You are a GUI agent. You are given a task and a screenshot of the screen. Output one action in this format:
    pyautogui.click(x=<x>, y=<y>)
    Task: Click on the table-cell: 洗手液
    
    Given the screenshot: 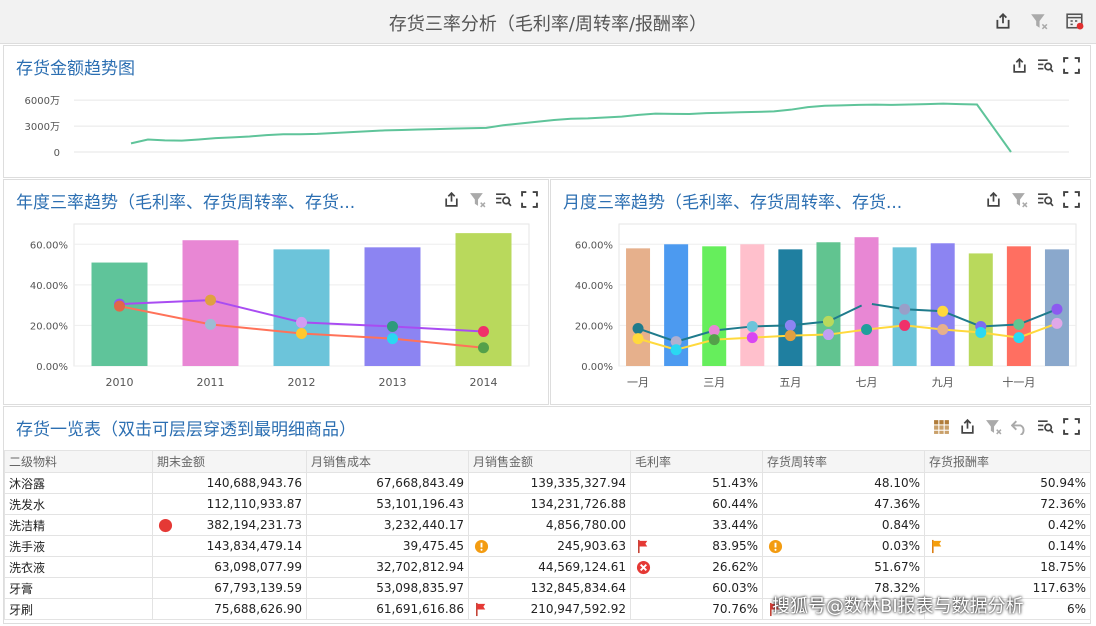 What is the action you would take?
    pyautogui.click(x=78, y=546)
    